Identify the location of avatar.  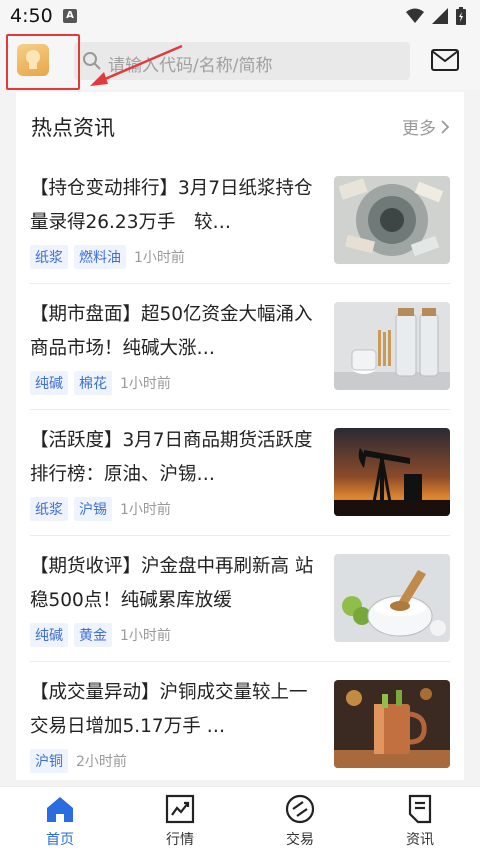
(33, 60).